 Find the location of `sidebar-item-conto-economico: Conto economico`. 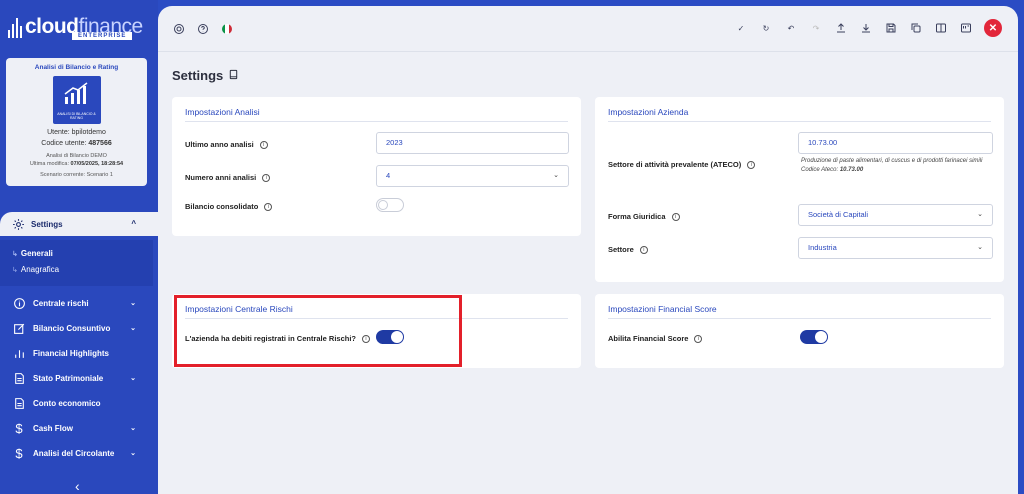

sidebar-item-conto-economico: Conto economico is located at coordinates (79, 403).